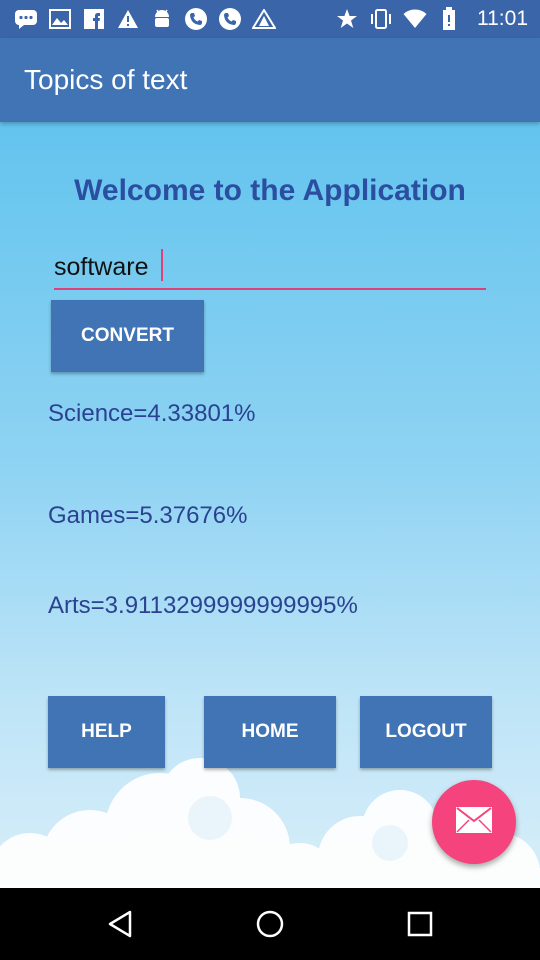 The width and height of the screenshot is (540, 960). Describe the element at coordinates (152, 413) in the screenshot. I see `result-science: Science=4.33801%` at that location.